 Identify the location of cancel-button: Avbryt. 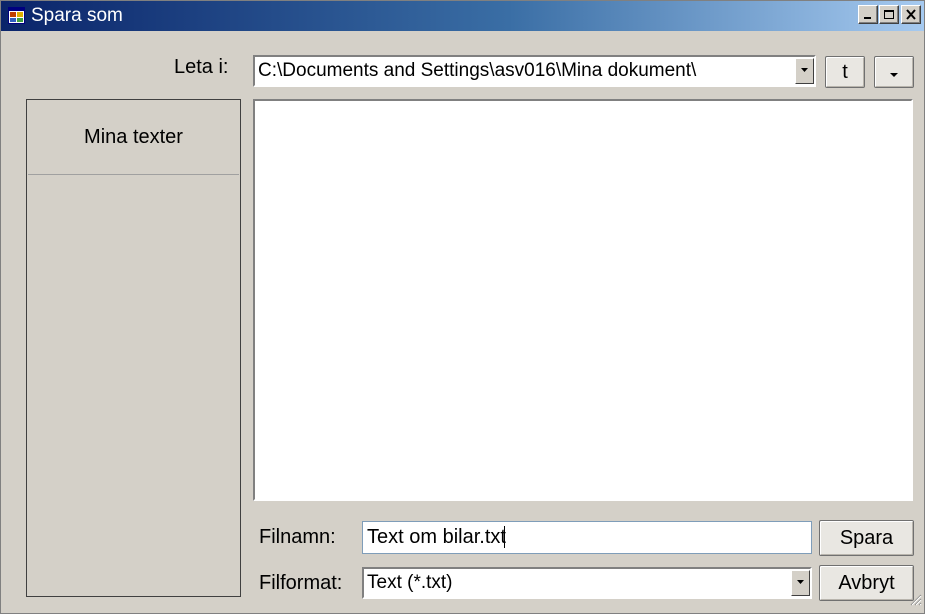
(866, 583).